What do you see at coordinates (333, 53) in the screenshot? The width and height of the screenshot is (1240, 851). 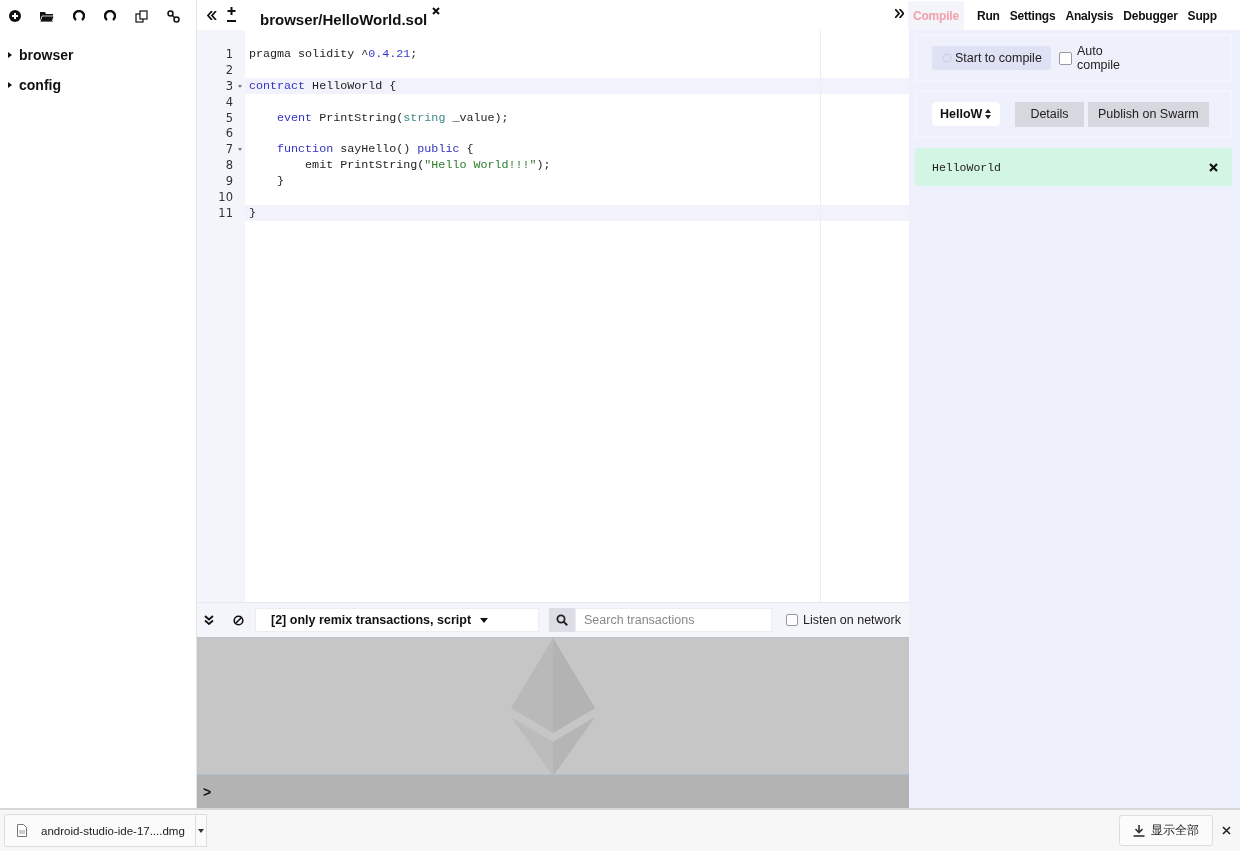 I see `code-line: pragma solidity ^0.4.21;` at bounding box center [333, 53].